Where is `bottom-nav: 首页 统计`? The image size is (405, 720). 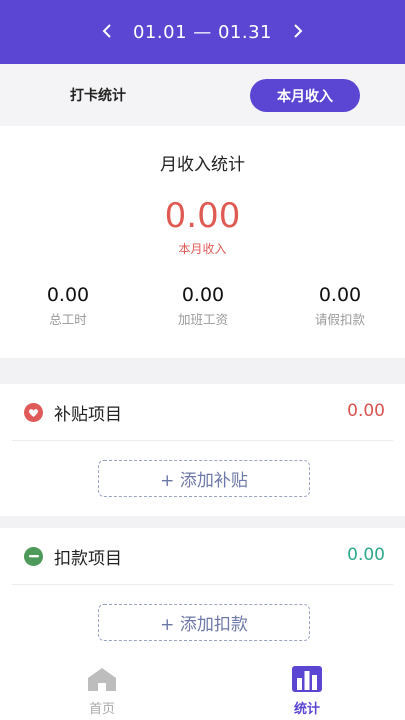 bottom-nav: 首页 统计 is located at coordinates (202, 690).